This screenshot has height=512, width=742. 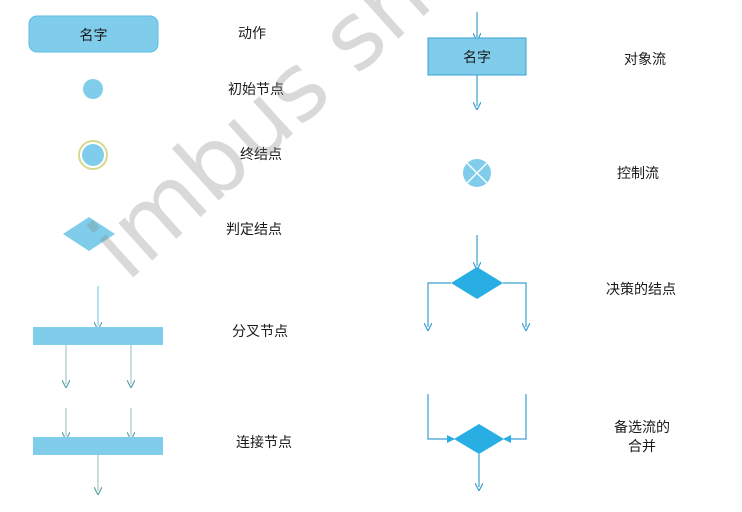 What do you see at coordinates (642, 447) in the screenshot?
I see `label-merge-line2: 合并` at bounding box center [642, 447].